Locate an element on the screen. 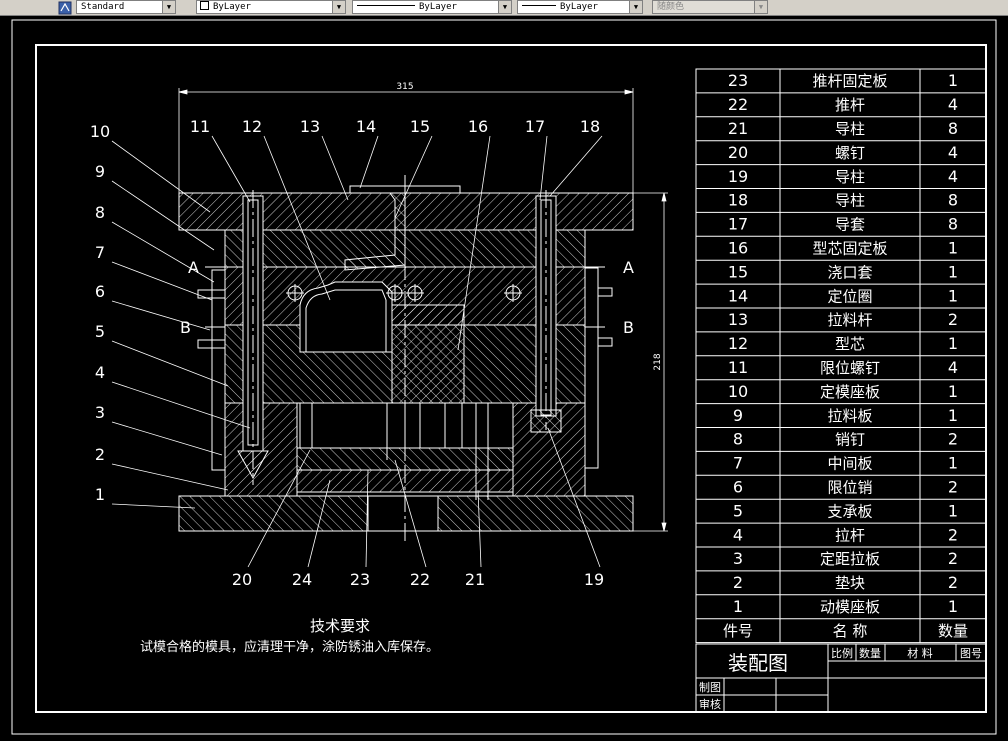 This screenshot has height=741, width=1008. titleblock-material: 材 料 is located at coordinates (920, 653).